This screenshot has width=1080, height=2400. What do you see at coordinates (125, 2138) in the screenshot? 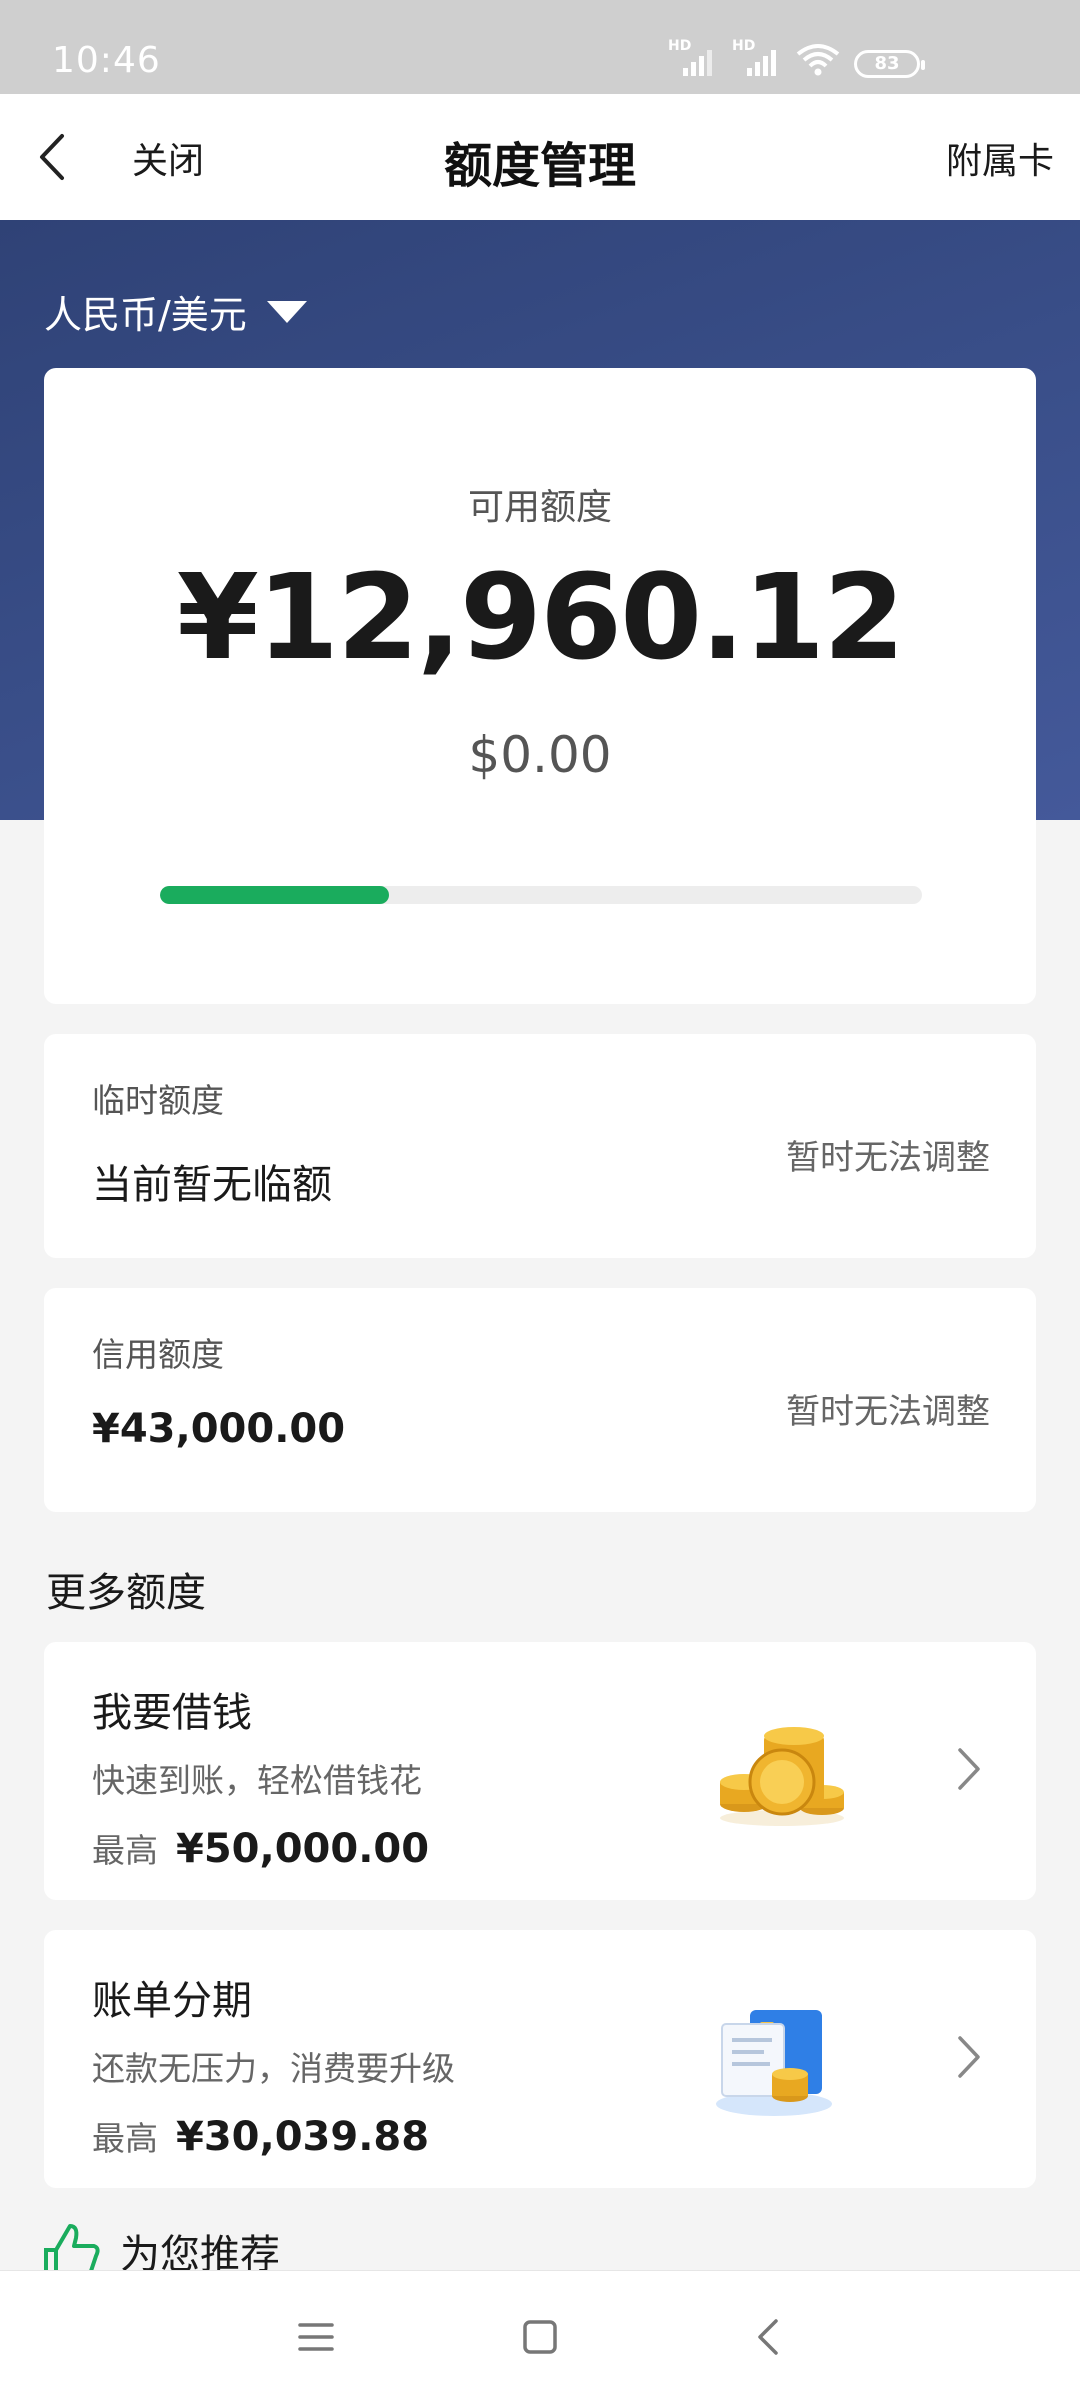
I see `installment-limit-label: 最高` at bounding box center [125, 2138].